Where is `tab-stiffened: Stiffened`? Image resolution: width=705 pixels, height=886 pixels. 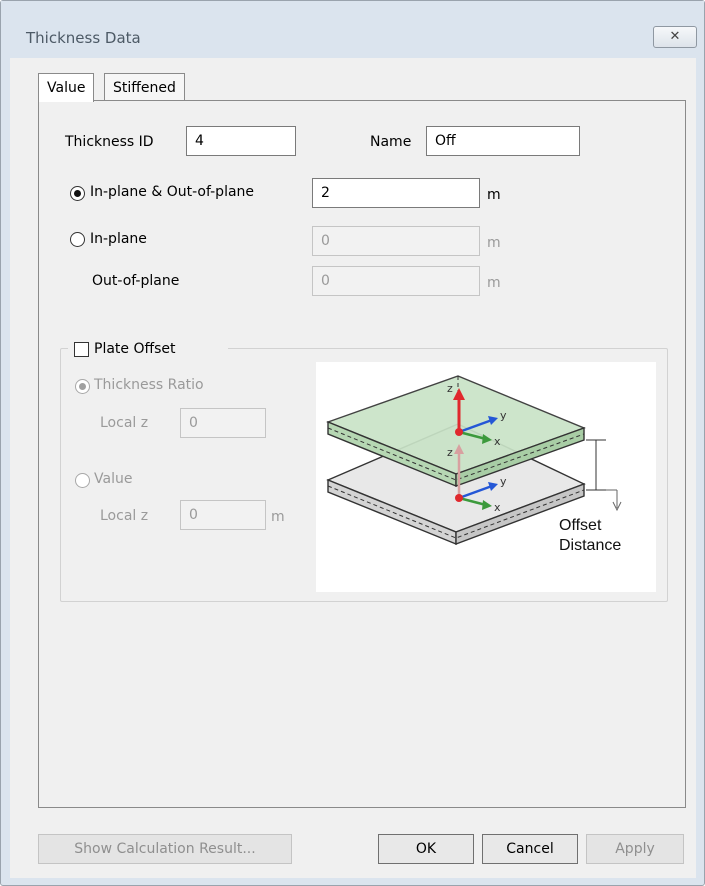 tab-stiffened: Stiffened is located at coordinates (144, 87).